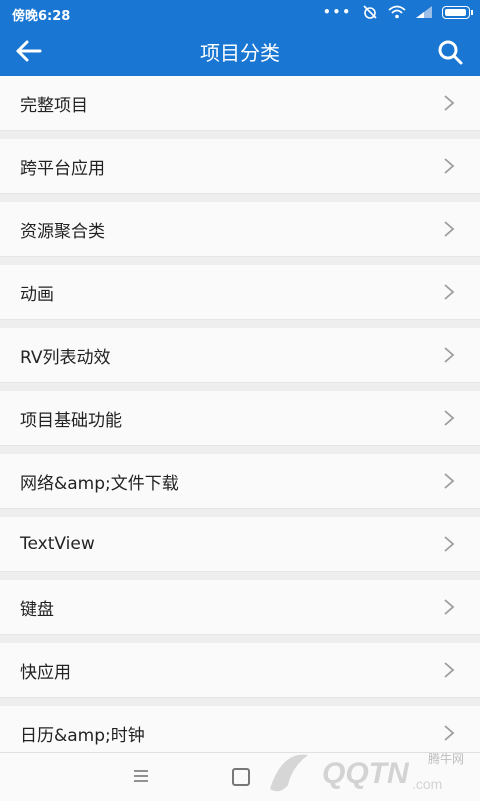 The image size is (480, 801). What do you see at coordinates (240, 418) in the screenshot?
I see `category-item: 项目基础功能` at bounding box center [240, 418].